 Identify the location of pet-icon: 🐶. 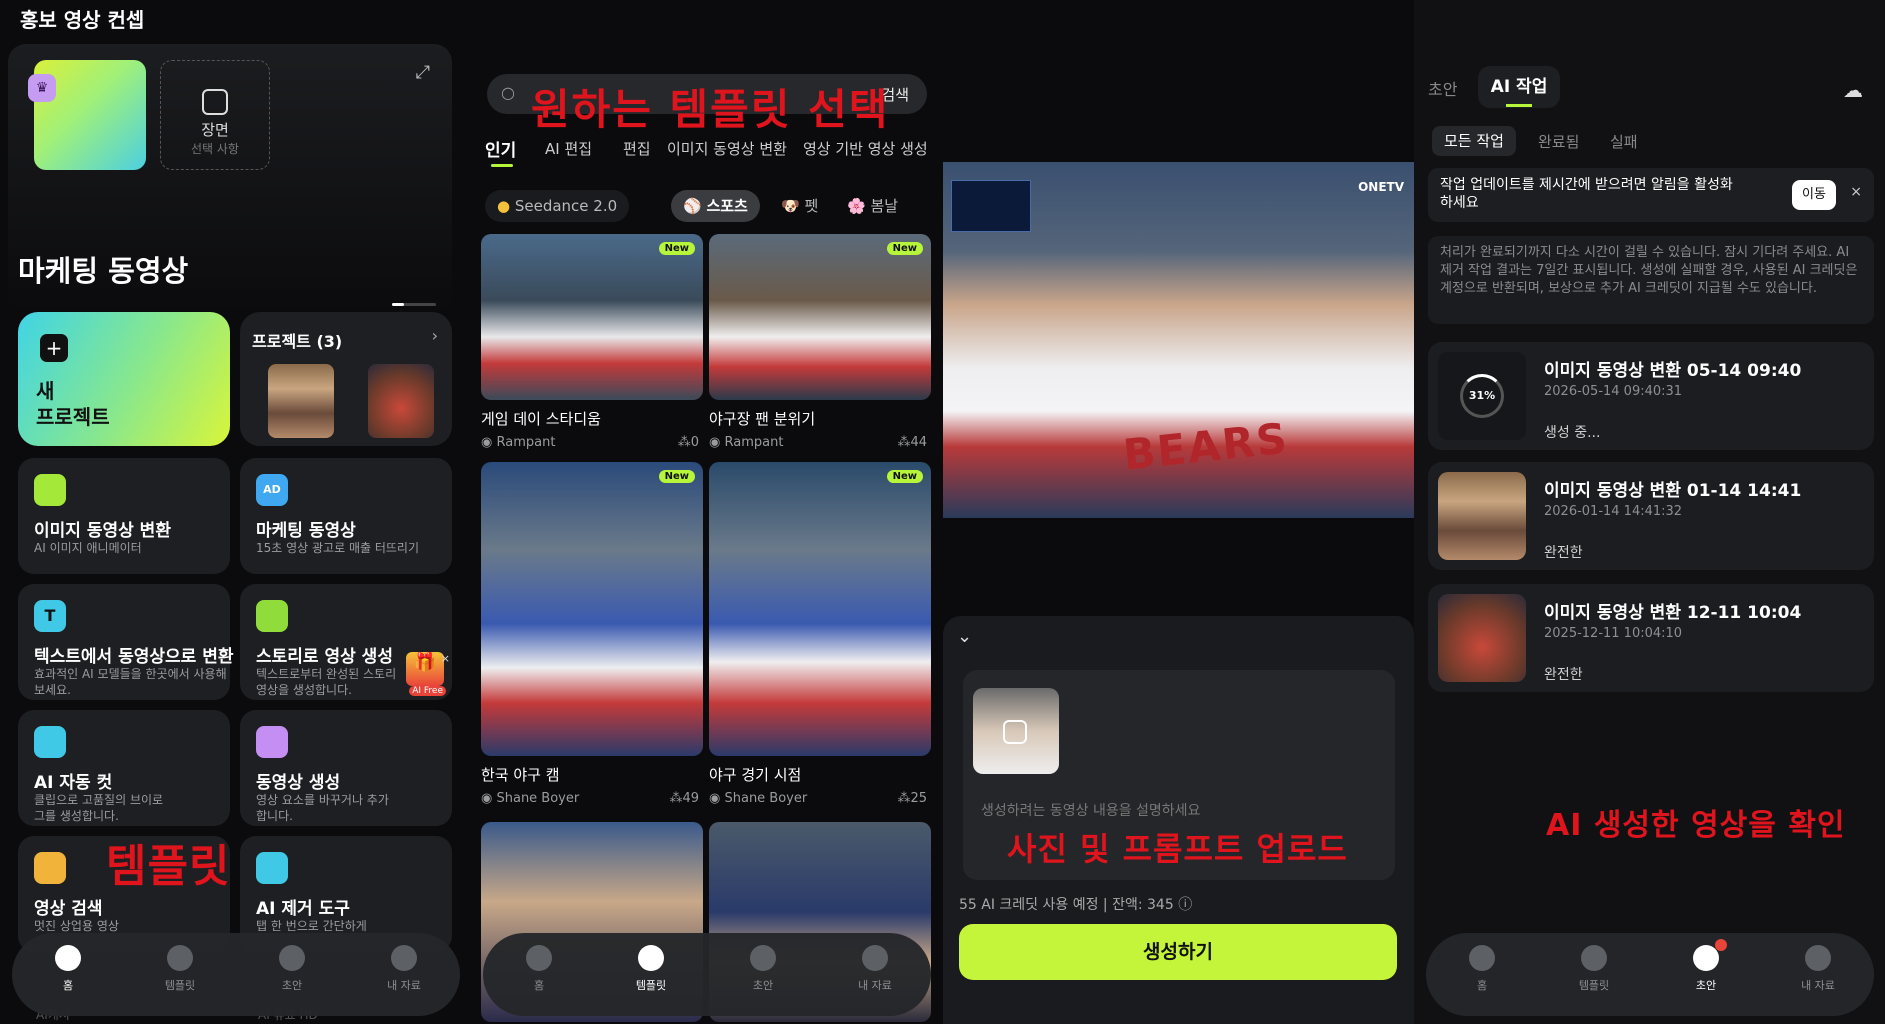
(793, 206).